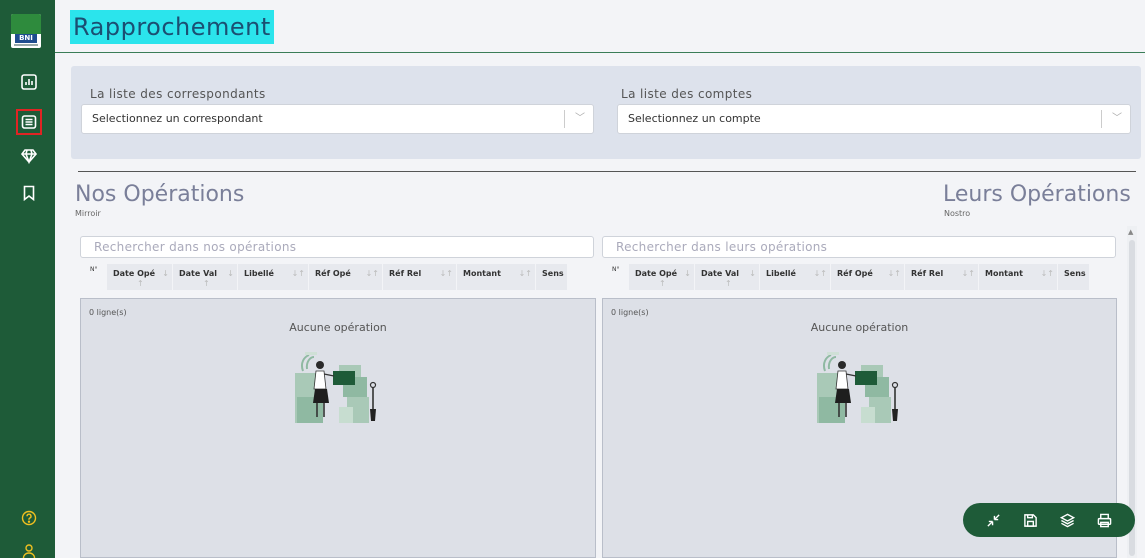  I want to click on correspondant-select-value: Selectionnez un correspondant, so click(177, 118).